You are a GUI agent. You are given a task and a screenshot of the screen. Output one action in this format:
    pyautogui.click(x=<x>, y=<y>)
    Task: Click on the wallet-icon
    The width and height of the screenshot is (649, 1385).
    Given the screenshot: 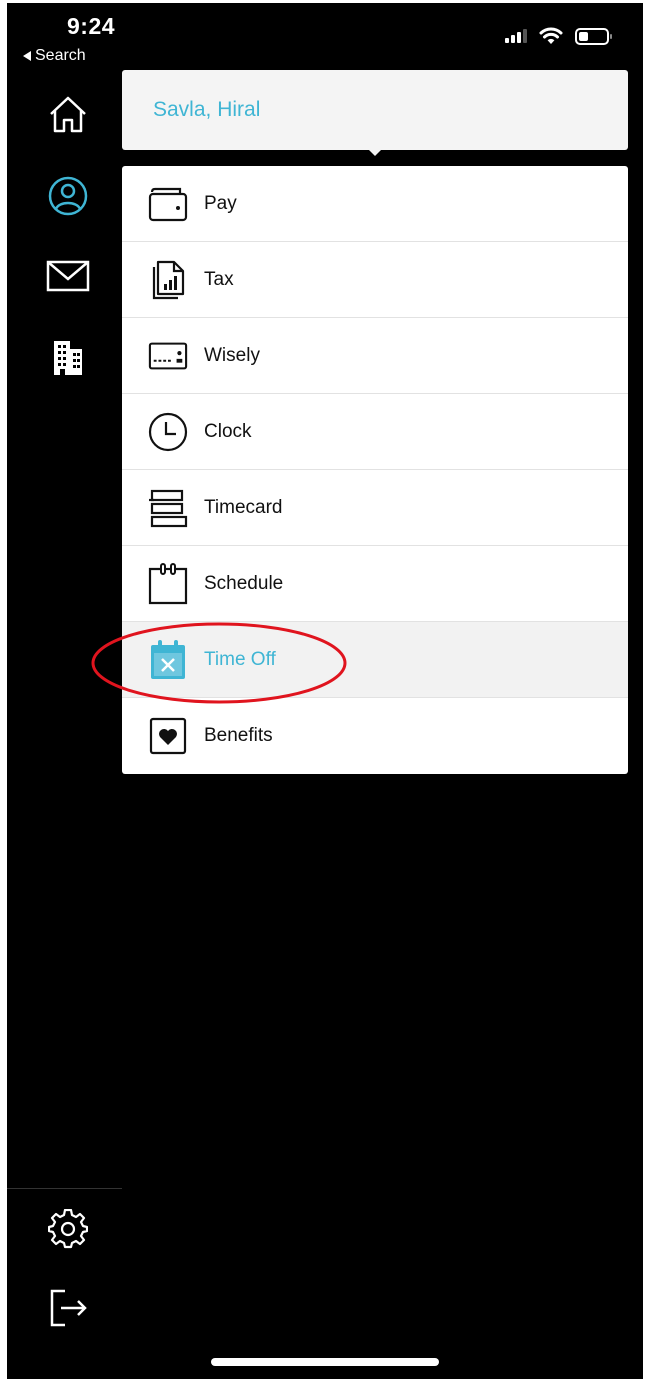 What is the action you would take?
    pyautogui.click(x=168, y=204)
    